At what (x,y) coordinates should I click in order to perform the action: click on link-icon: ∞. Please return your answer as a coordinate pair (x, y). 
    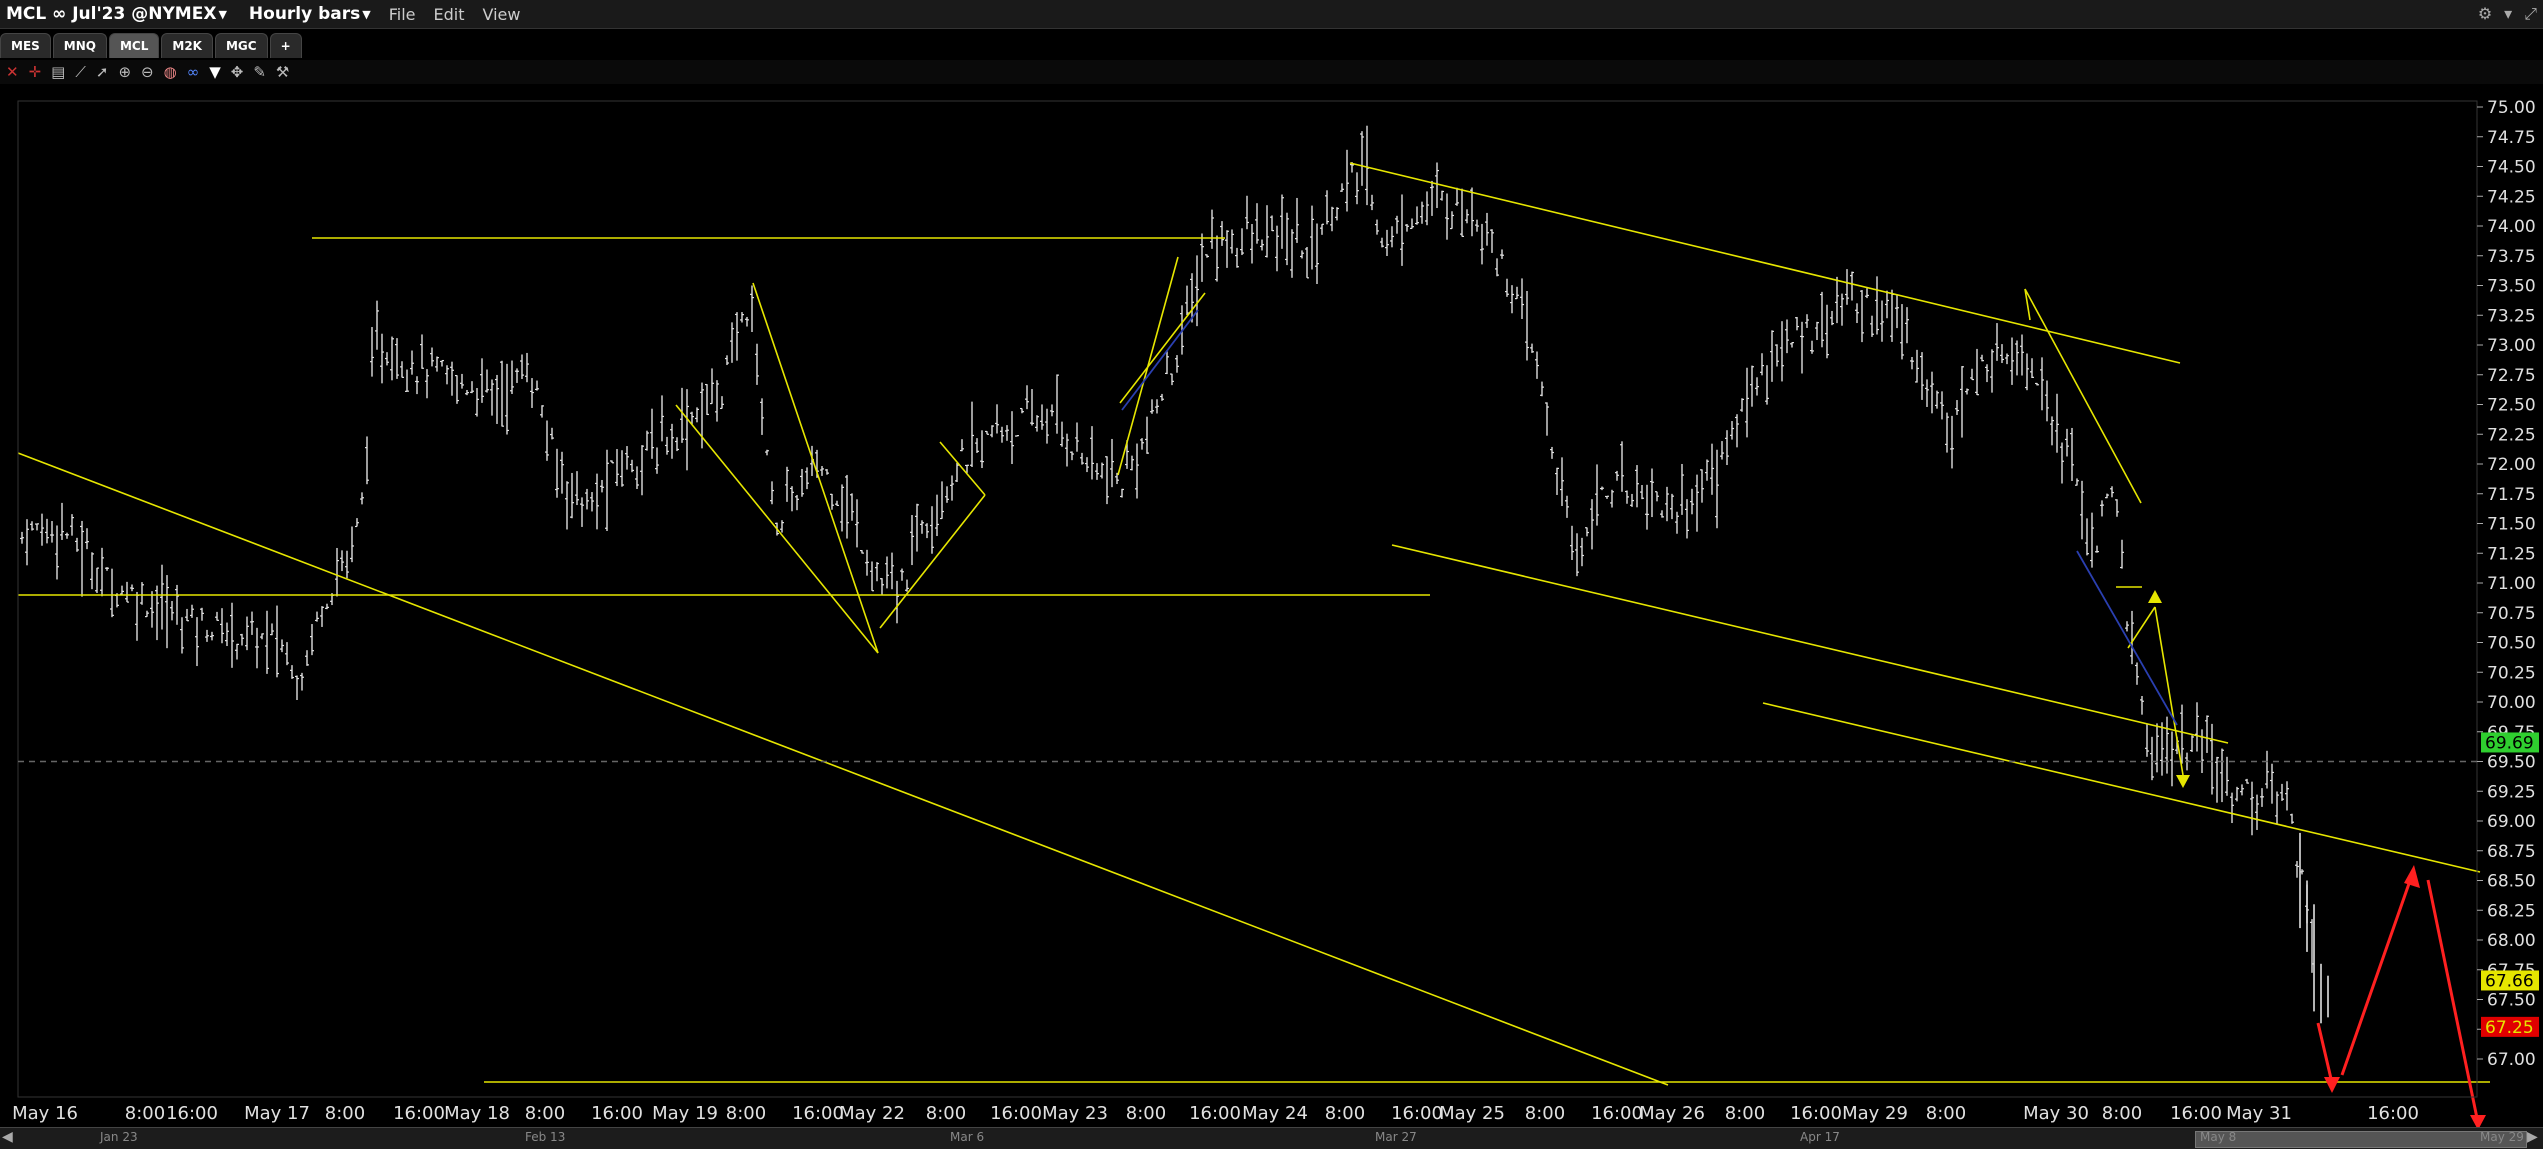
    Looking at the image, I should click on (193, 72).